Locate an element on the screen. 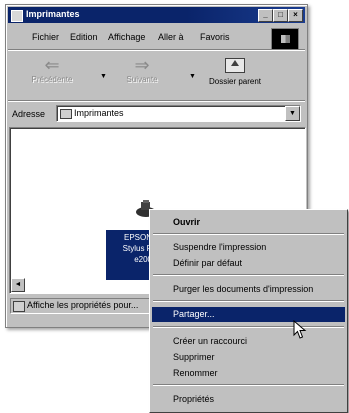 This screenshot has height=413, width=349. menu-favoris: Favoris is located at coordinates (215, 37).